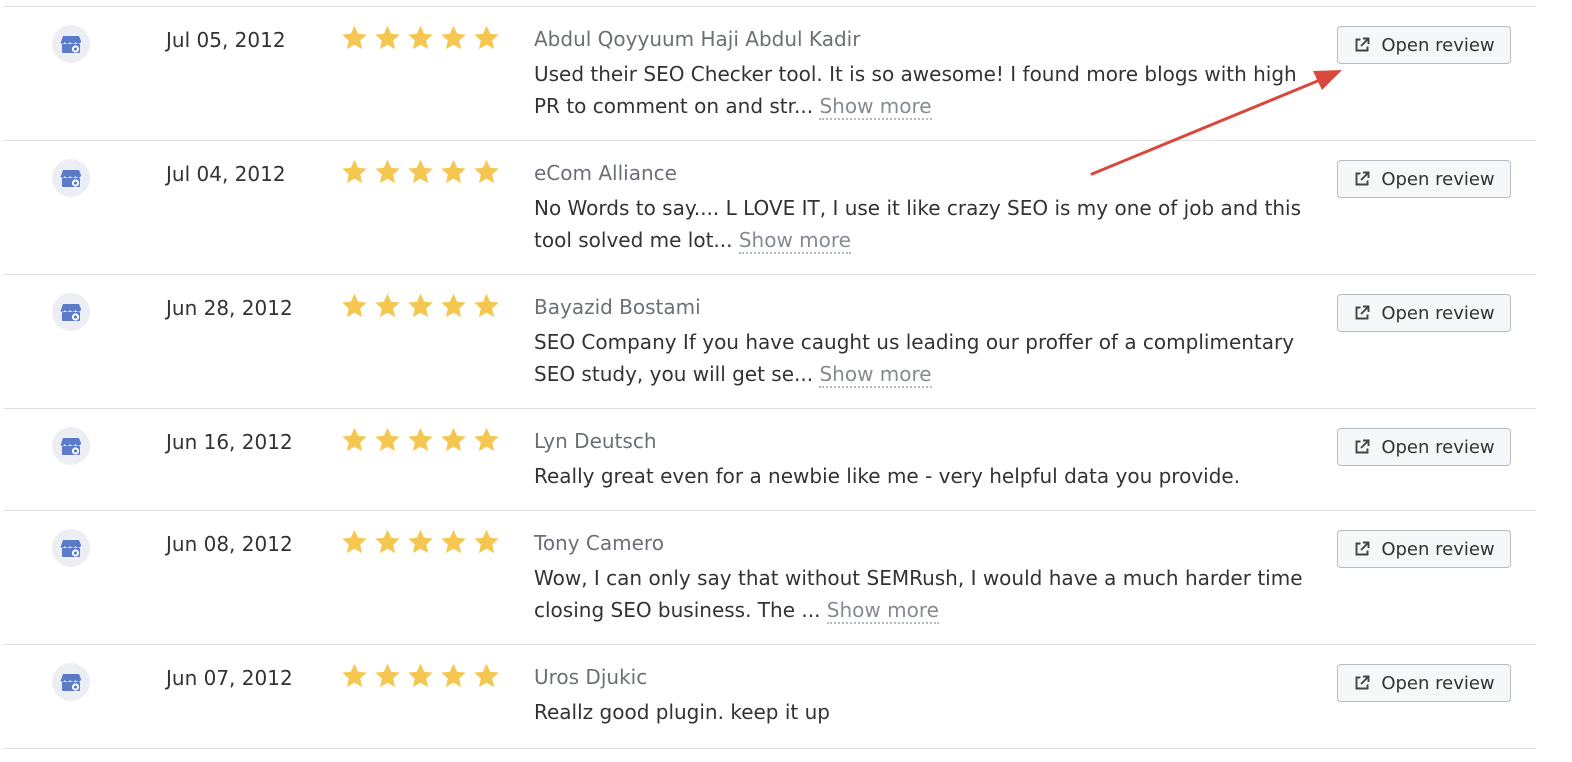 Image resolution: width=1572 pixels, height=762 pixels. Describe the element at coordinates (591, 677) in the screenshot. I see `review-author: Uros Djukic` at that location.